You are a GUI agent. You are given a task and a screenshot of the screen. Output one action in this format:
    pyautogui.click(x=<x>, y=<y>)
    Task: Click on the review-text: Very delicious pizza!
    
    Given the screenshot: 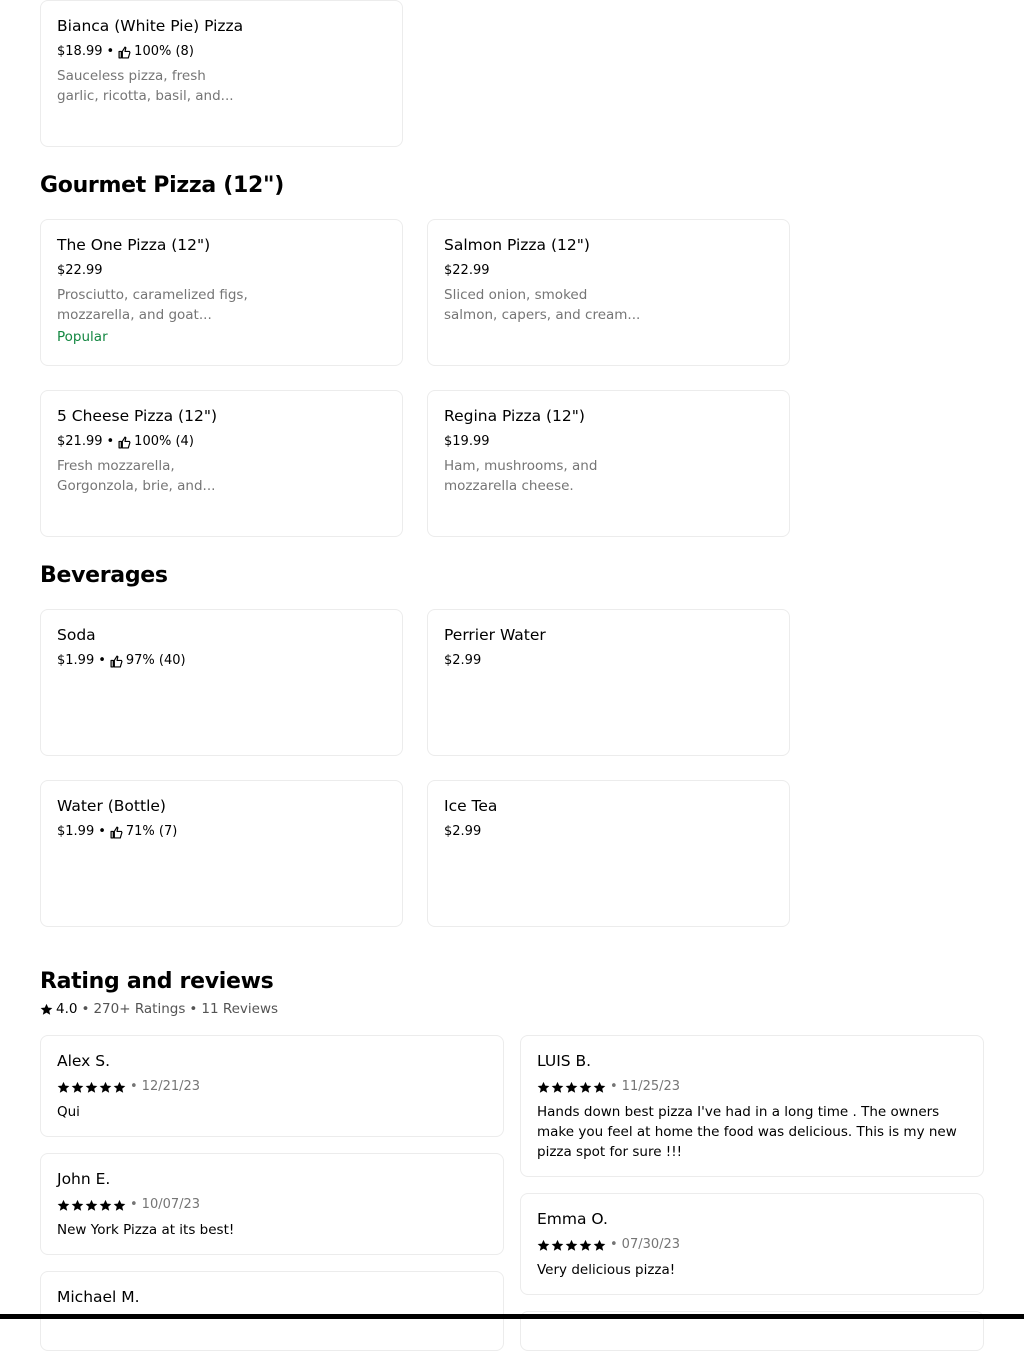 What is the action you would take?
    pyautogui.click(x=606, y=1270)
    